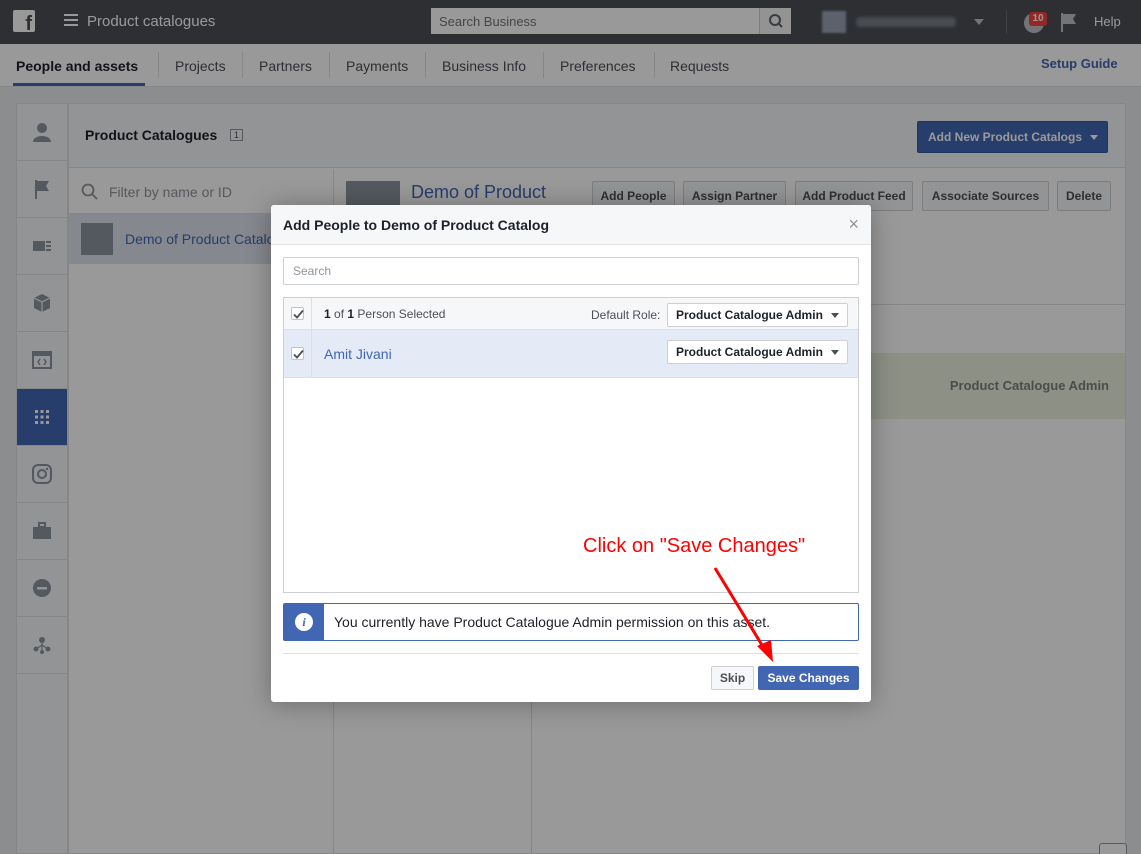  I want to click on person-checkbox, so click(297, 353).